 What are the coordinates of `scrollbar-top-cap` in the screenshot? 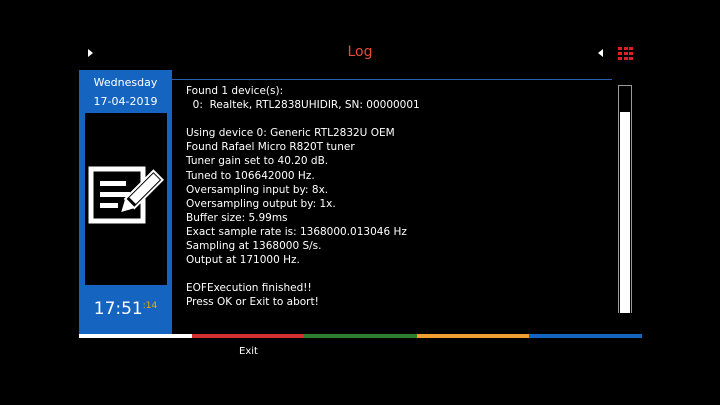 It's located at (625, 98).